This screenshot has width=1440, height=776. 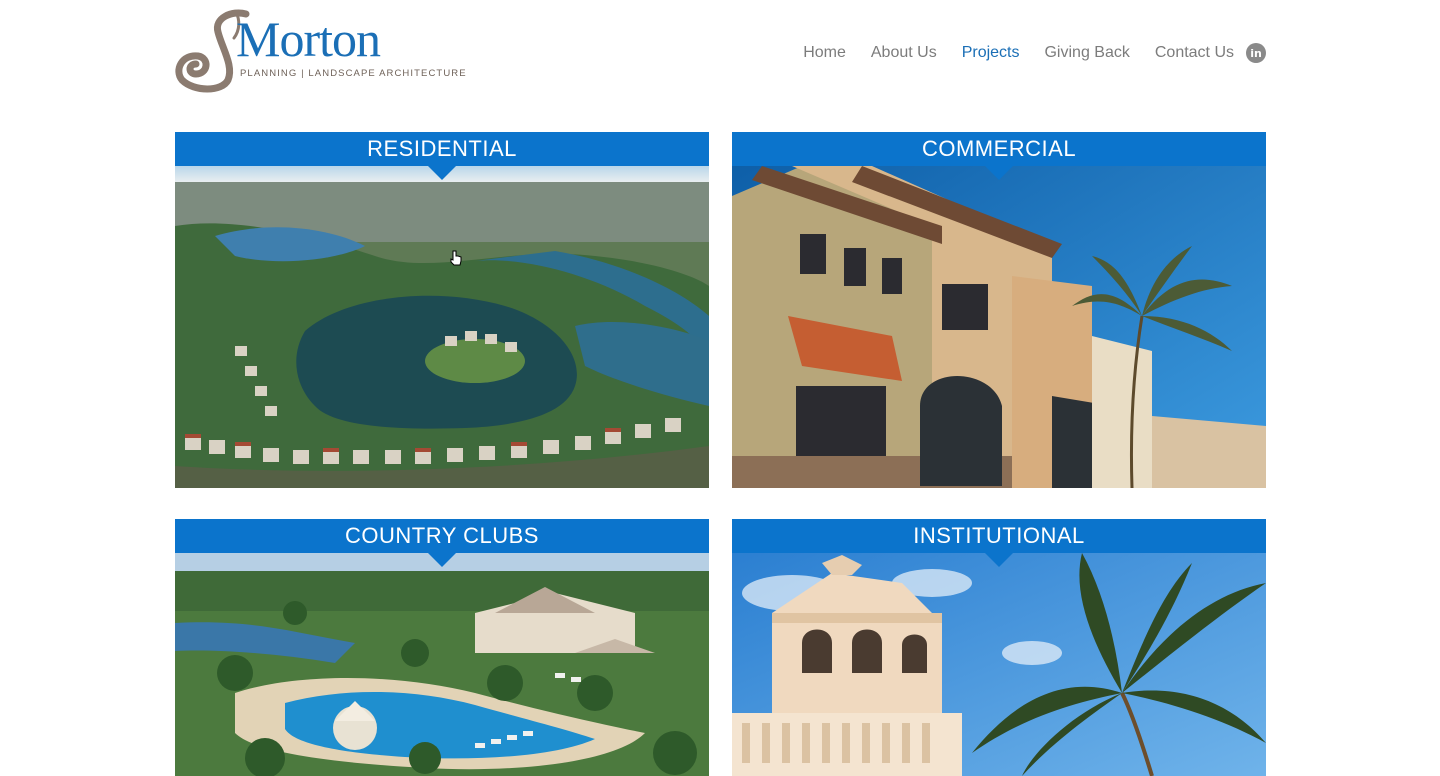 I want to click on nav-projects: Projects, so click(x=991, y=53).